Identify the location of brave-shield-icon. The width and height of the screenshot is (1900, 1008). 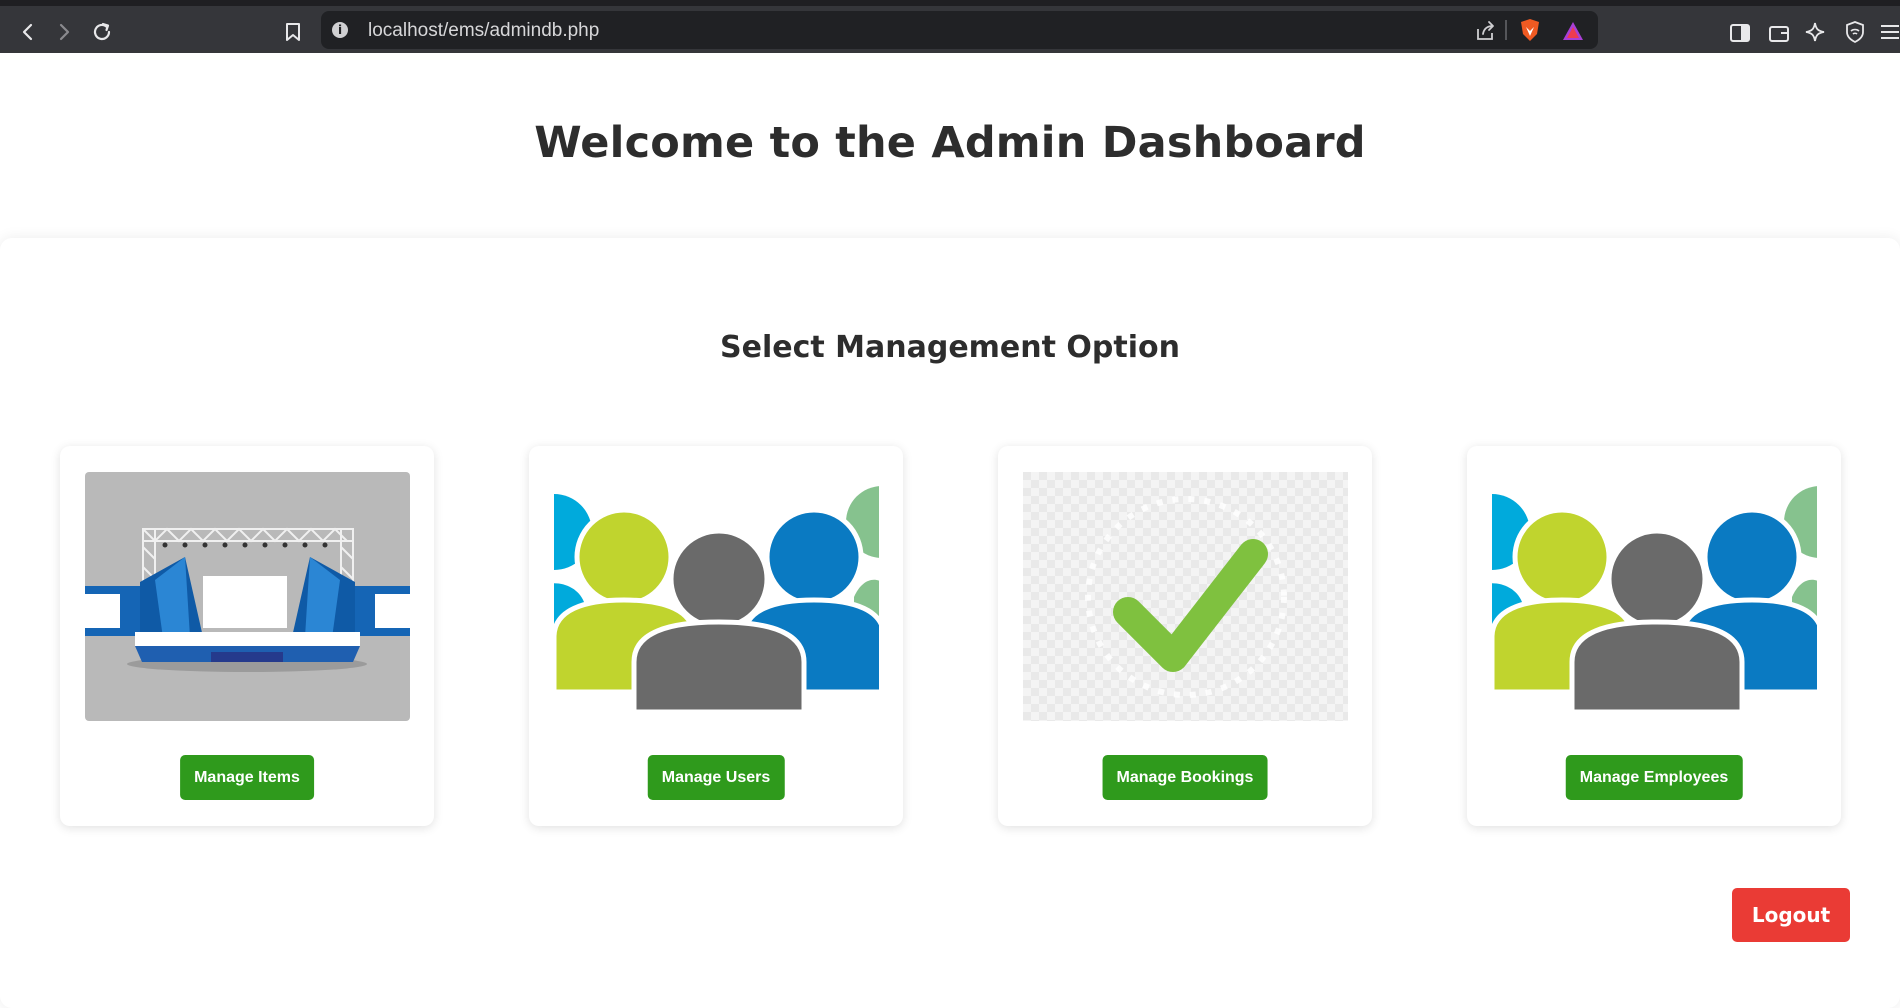
(1530, 30).